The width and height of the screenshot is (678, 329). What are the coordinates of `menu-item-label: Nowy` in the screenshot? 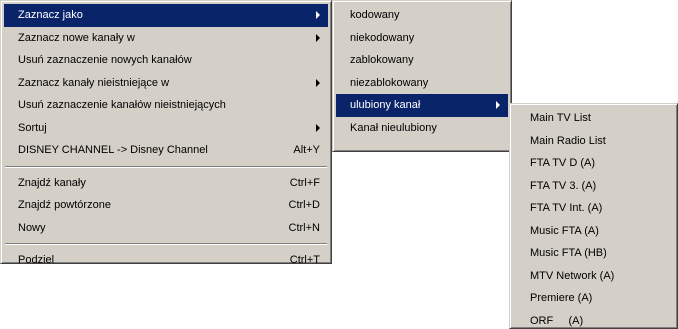 It's located at (32, 227).